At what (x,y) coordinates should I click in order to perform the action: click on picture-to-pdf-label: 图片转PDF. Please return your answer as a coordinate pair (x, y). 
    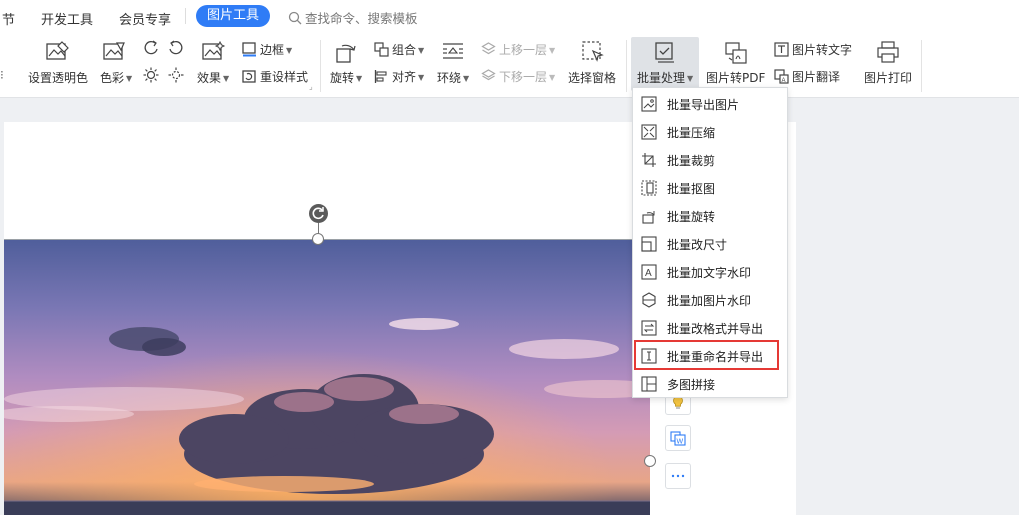
    Looking at the image, I should click on (736, 78).